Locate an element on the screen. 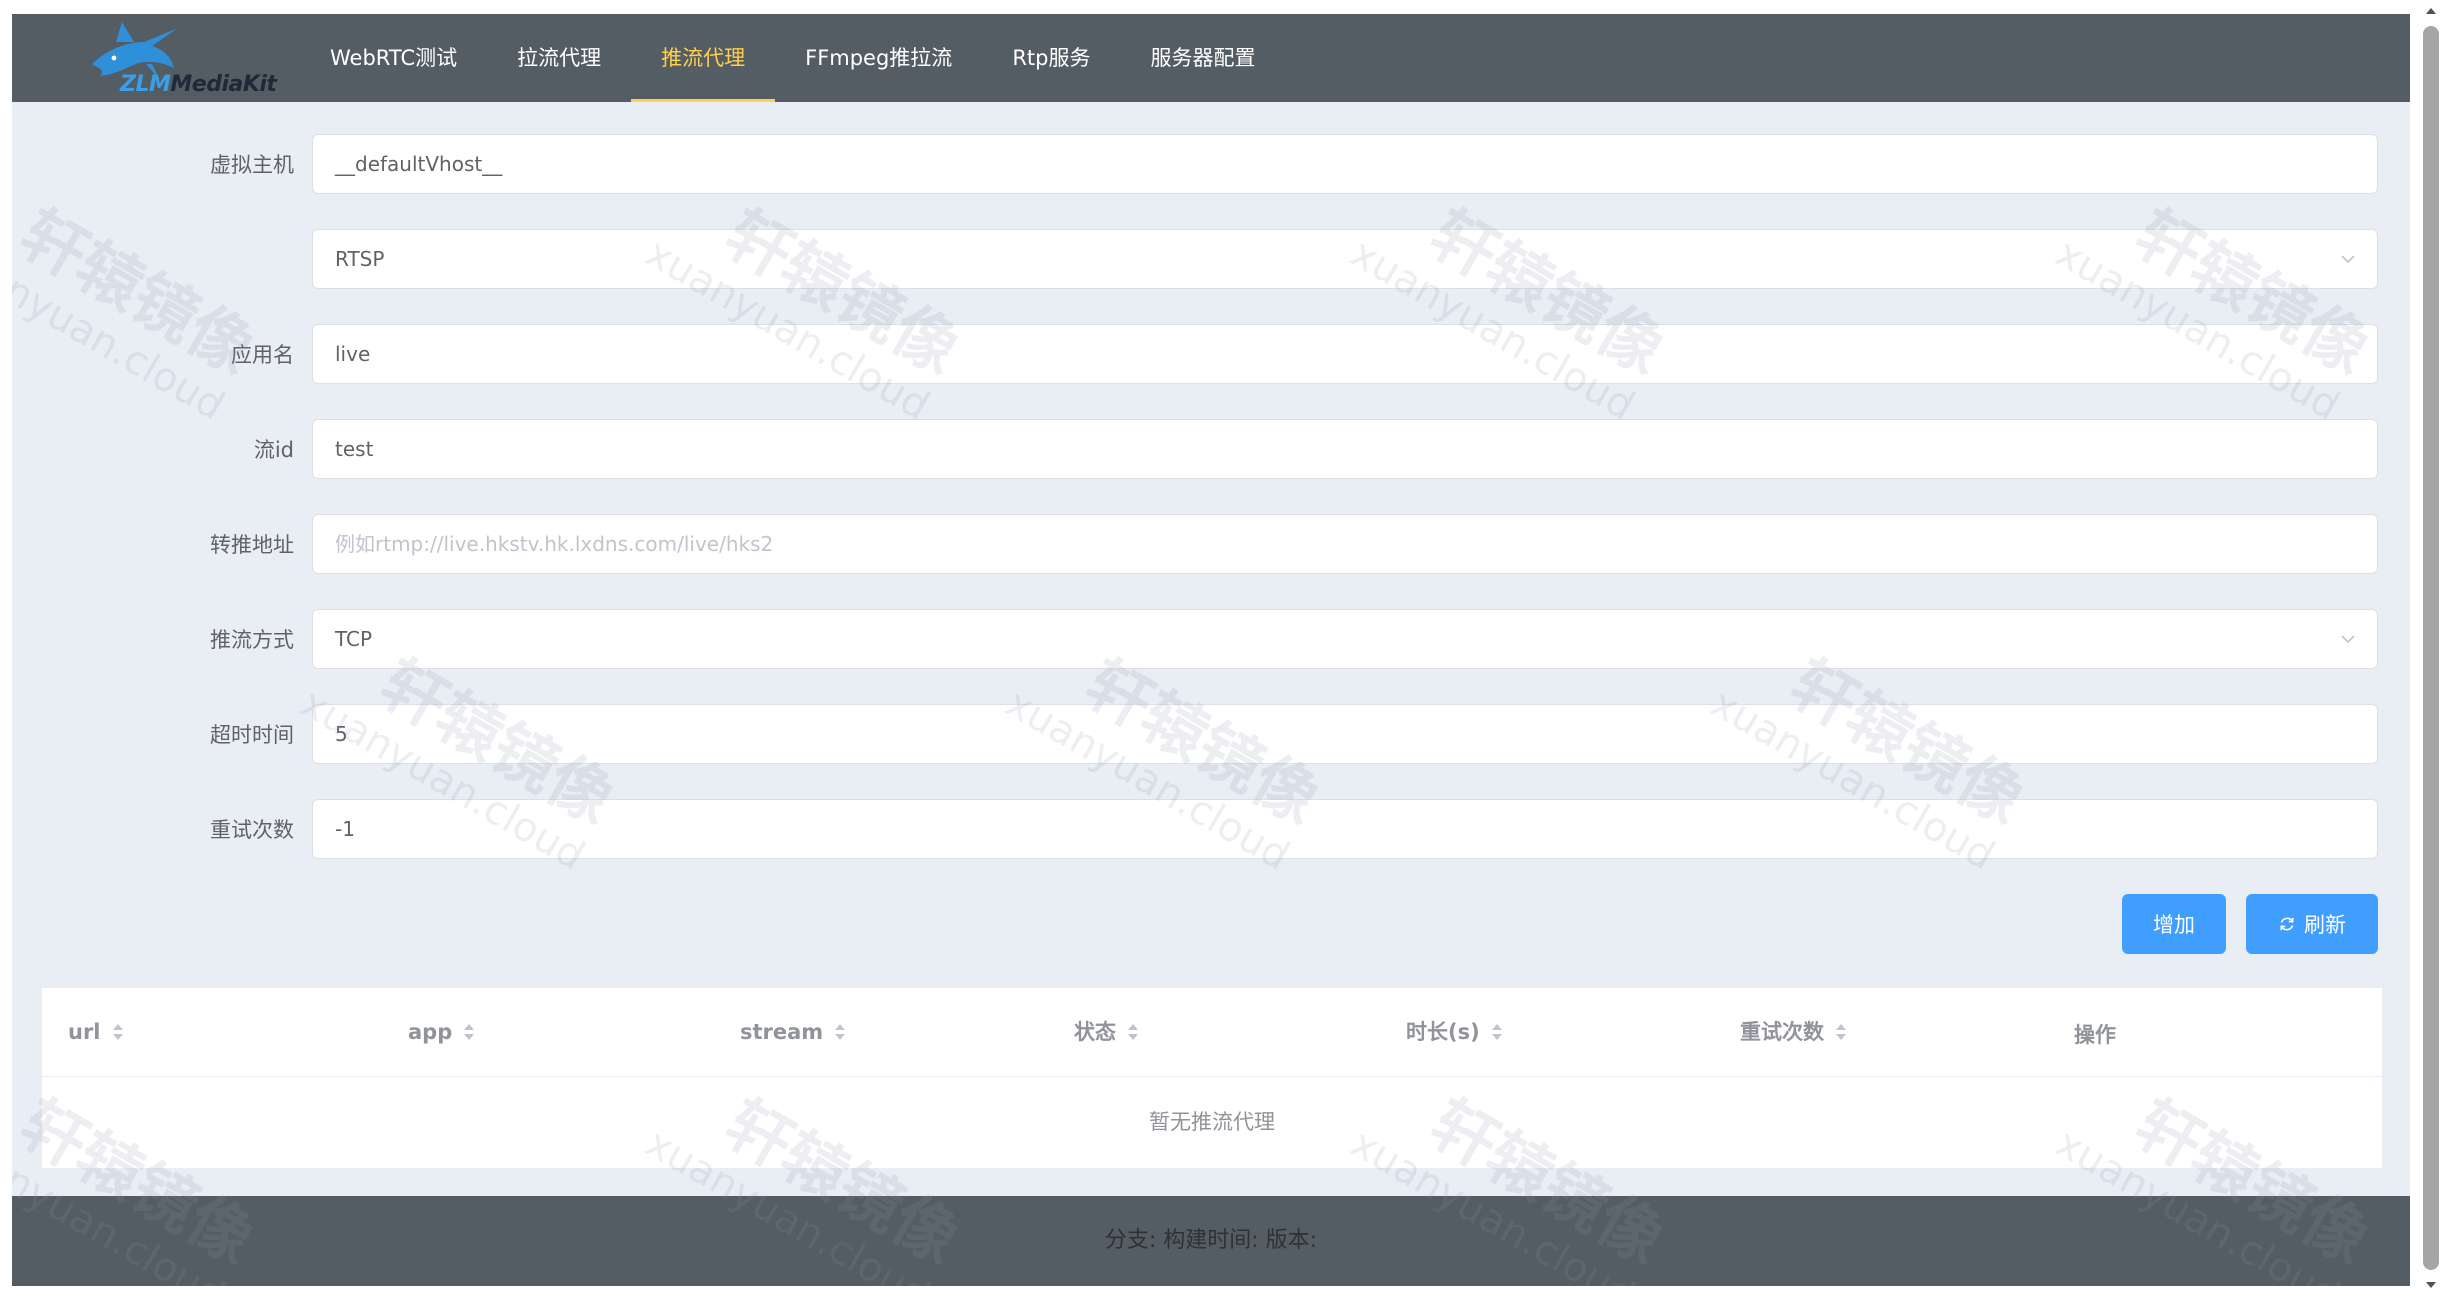 The image size is (2444, 1296). form-row-stream: 流id test is located at coordinates (1211, 450).